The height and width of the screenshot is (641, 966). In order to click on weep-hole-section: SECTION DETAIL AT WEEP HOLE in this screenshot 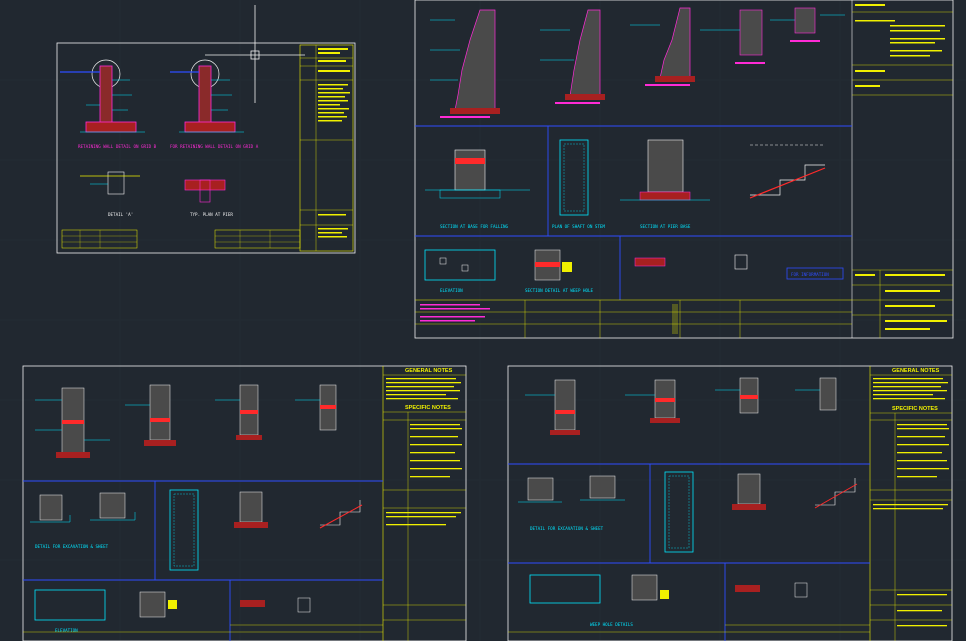, I will do `click(559, 271)`.